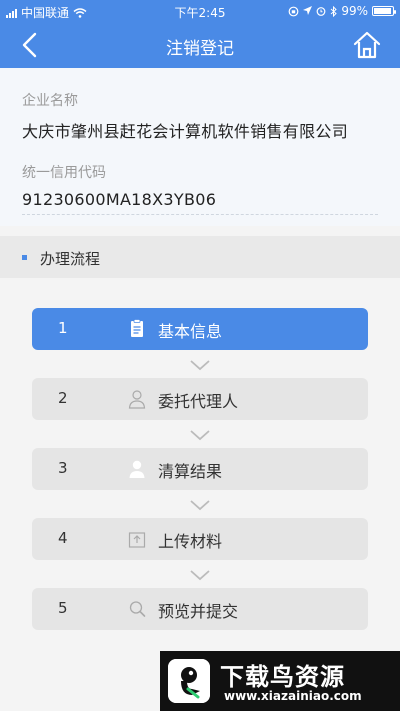  Describe the element at coordinates (198, 401) in the screenshot. I see `step-label: 委托代理人` at that location.